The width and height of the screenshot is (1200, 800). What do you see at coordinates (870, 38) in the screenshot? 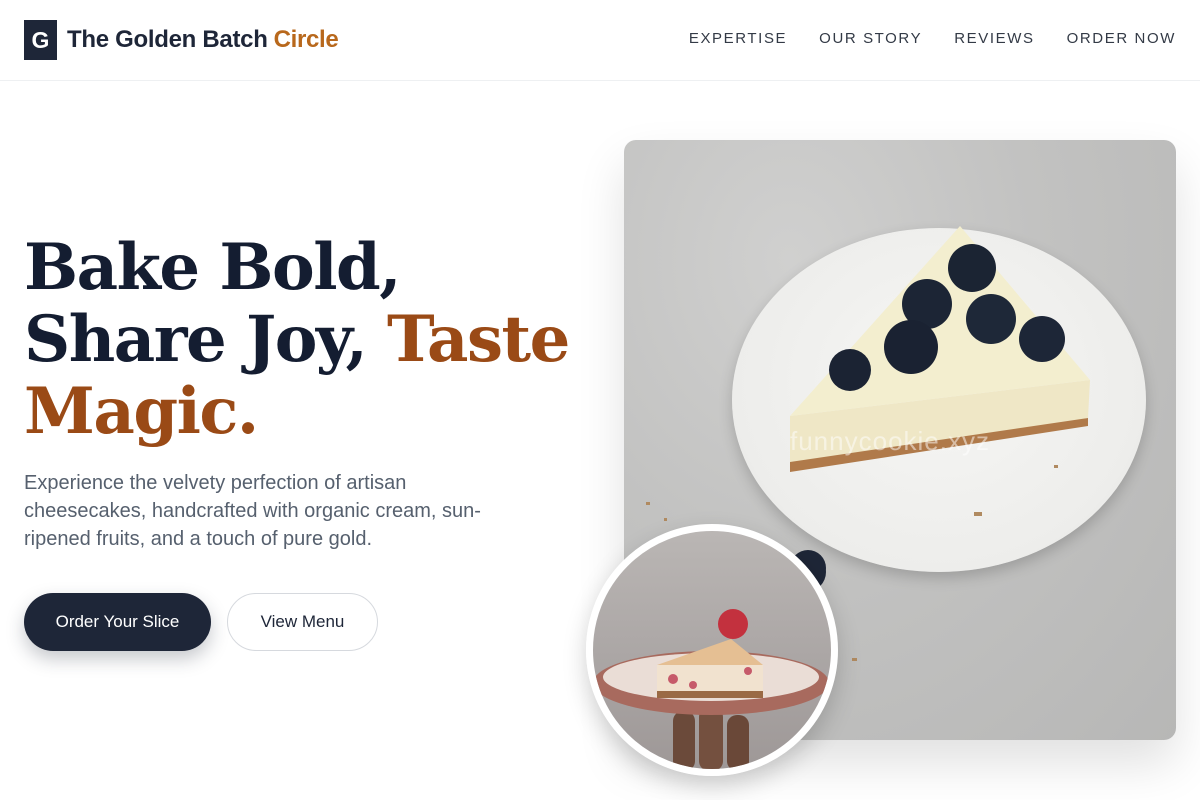
I see `nav-our-story: OUR STORY` at bounding box center [870, 38].